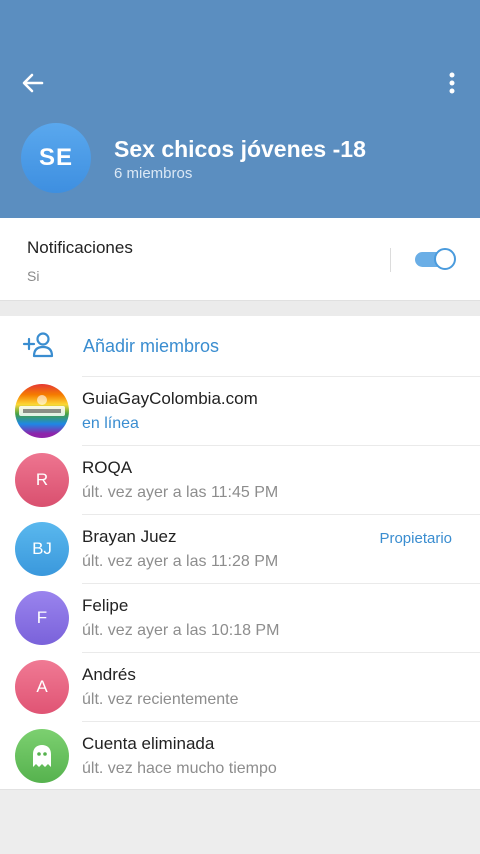 The width and height of the screenshot is (480, 854). What do you see at coordinates (160, 699) in the screenshot?
I see `member-status: últ. vez recientemente` at bounding box center [160, 699].